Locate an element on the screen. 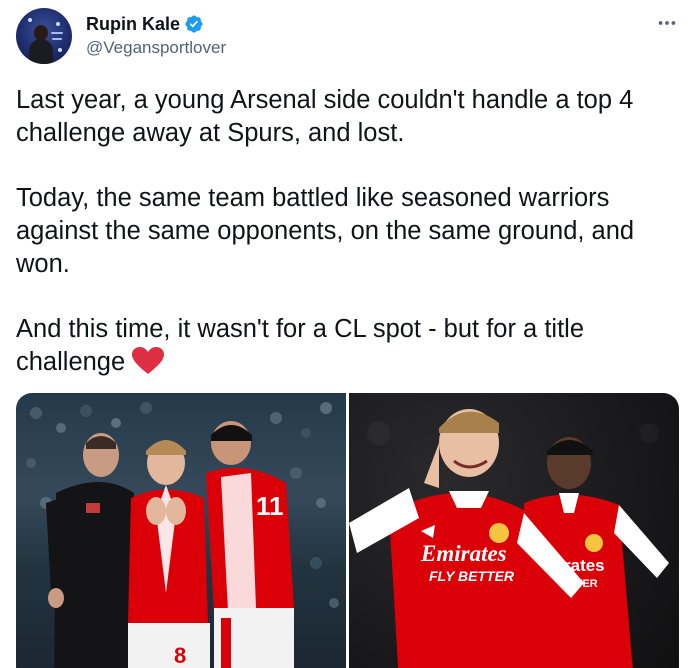 This screenshot has height=668, width=700. player-figure-right: 11 is located at coordinates (250, 544).